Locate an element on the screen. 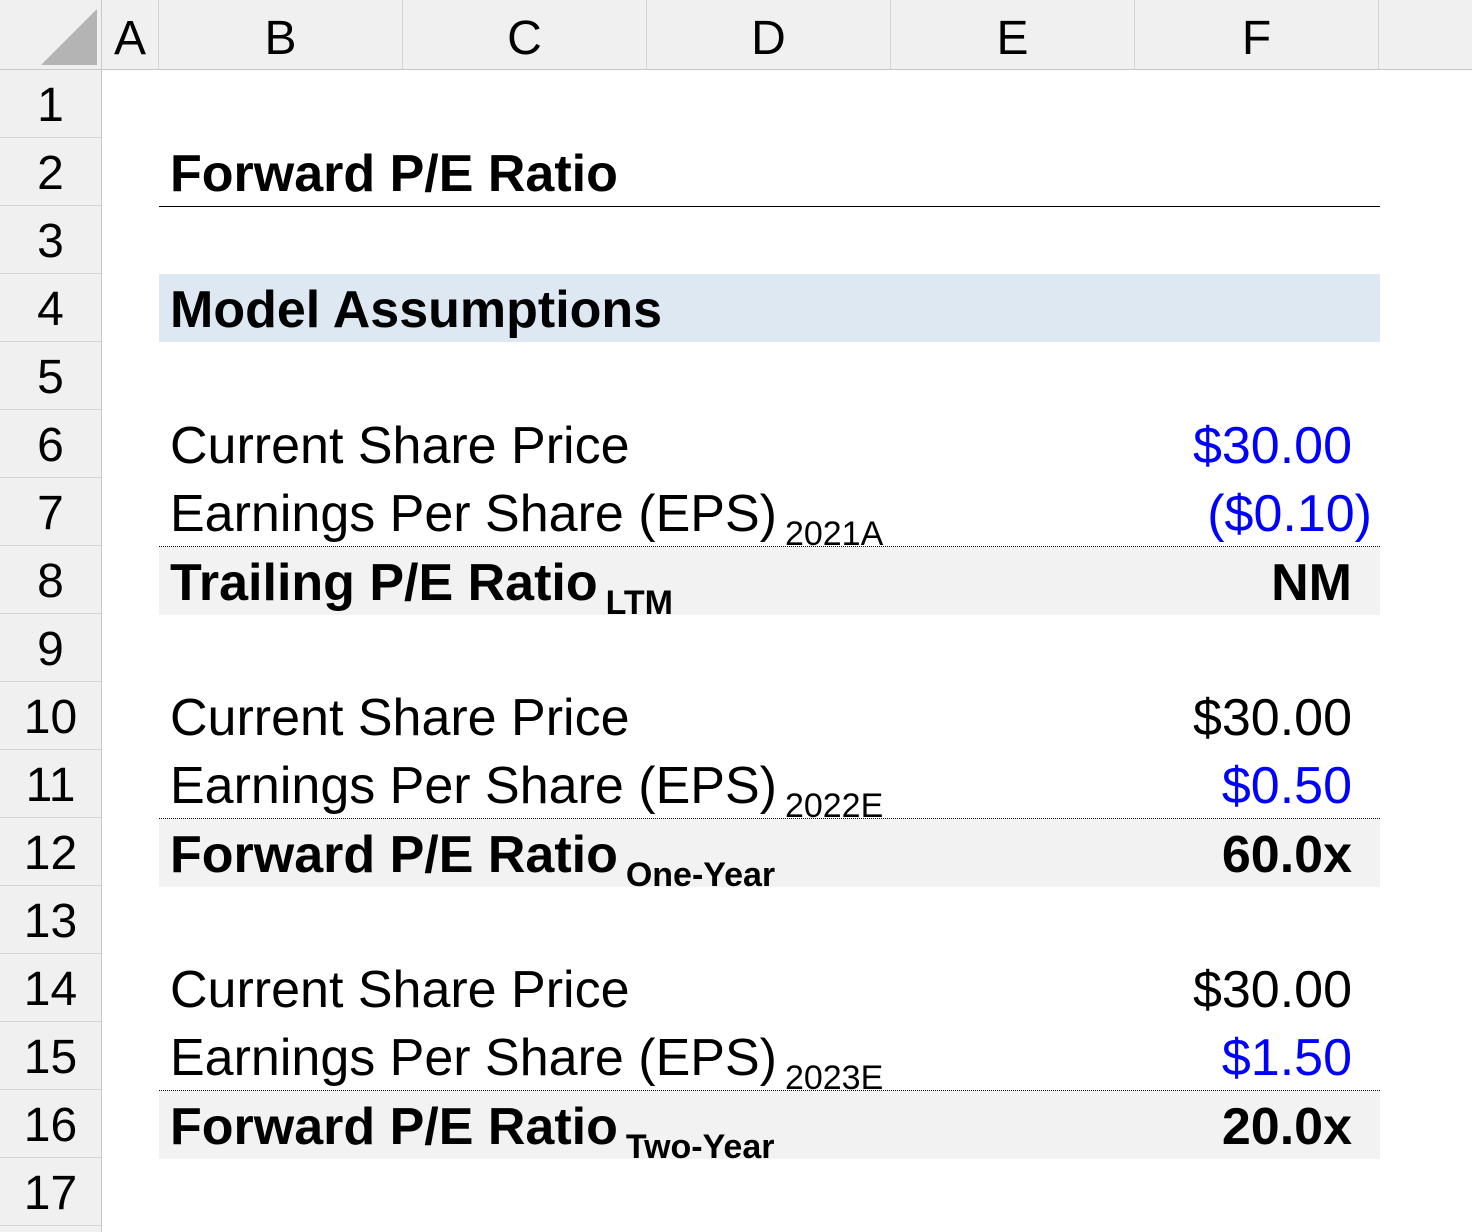  eps-label-1: Earnings Per Share (EPS) 2021A is located at coordinates (526, 515).